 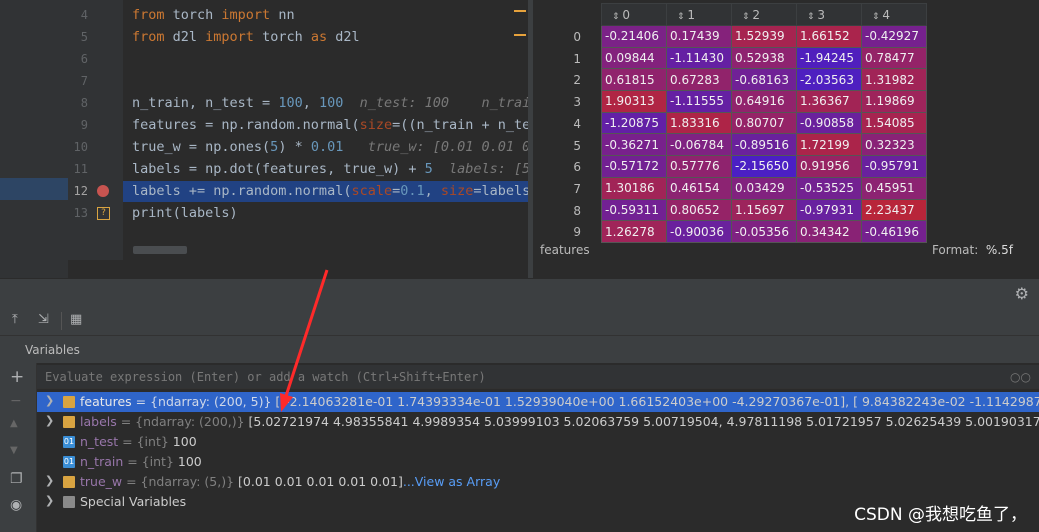 I want to click on watermark: CSDN @我想吃鱼了，, so click(x=940, y=515).